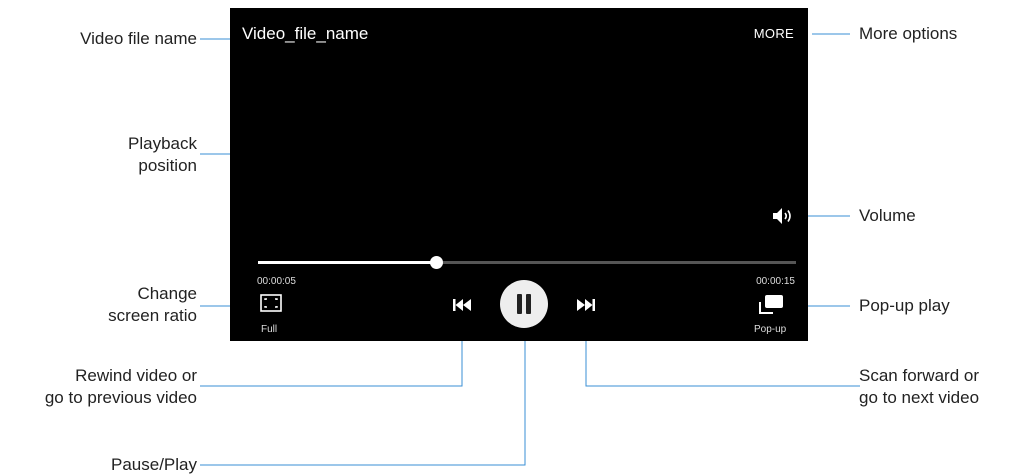 The height and width of the screenshot is (476, 1010). I want to click on total-time: 00:00:15, so click(775, 281).